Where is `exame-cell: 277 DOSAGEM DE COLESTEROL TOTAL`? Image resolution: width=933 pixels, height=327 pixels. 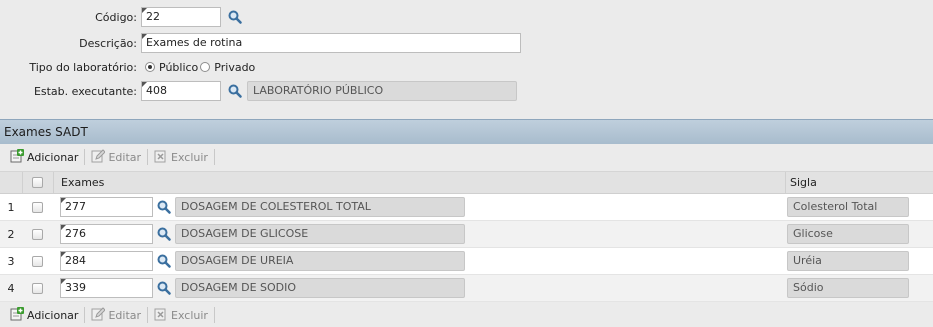 exame-cell: 277 DOSAGEM DE COLESTEROL TOTAL is located at coordinates (262, 207).